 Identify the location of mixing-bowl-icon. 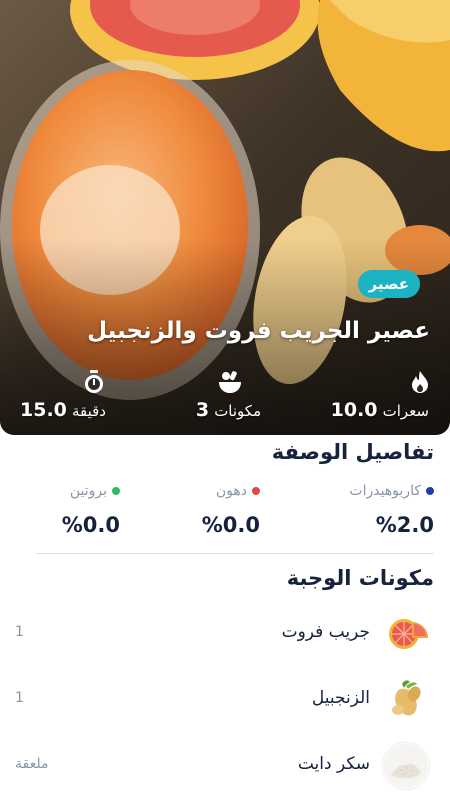
(230, 382).